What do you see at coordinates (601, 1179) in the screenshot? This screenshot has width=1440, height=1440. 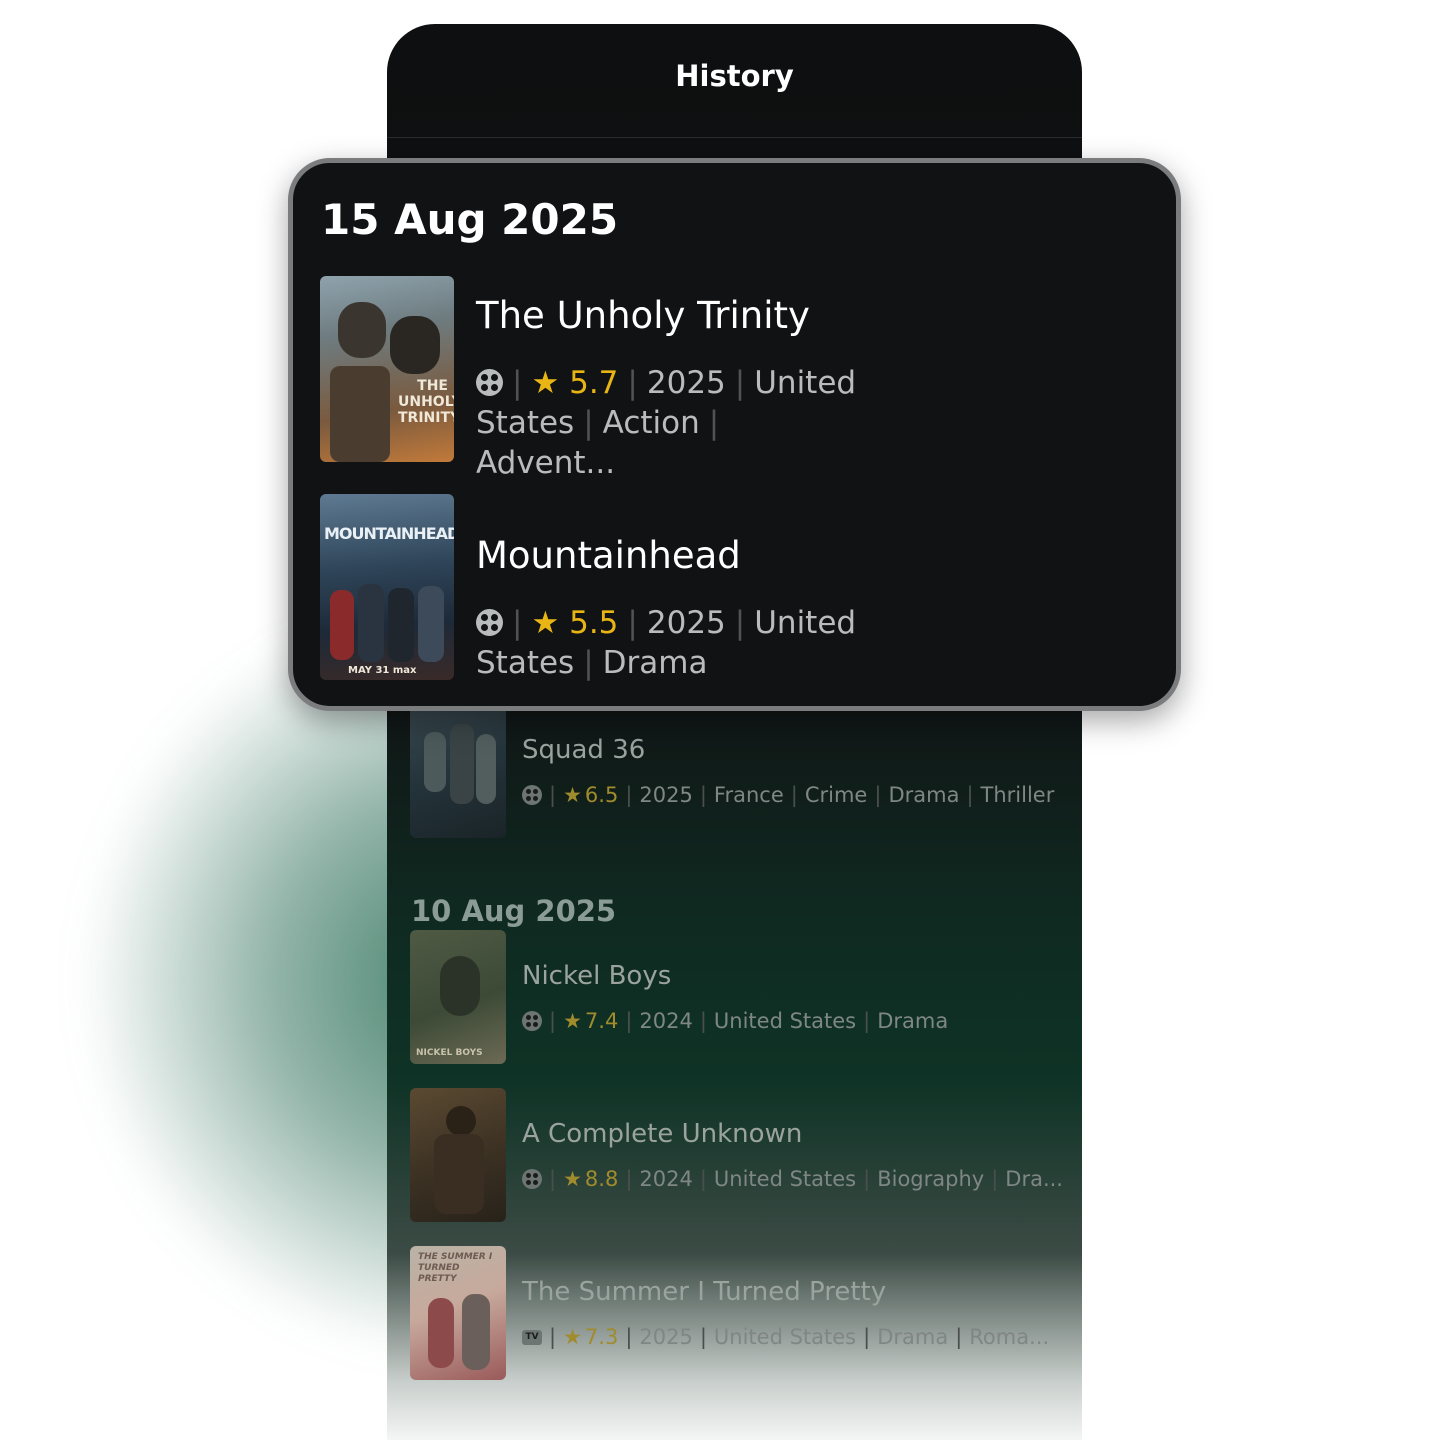 I see `rating: 8.8` at bounding box center [601, 1179].